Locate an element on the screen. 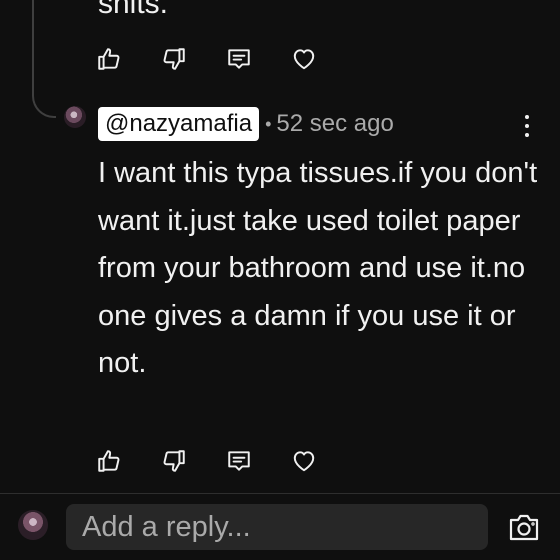  commenter-avatar is located at coordinates (75, 117).